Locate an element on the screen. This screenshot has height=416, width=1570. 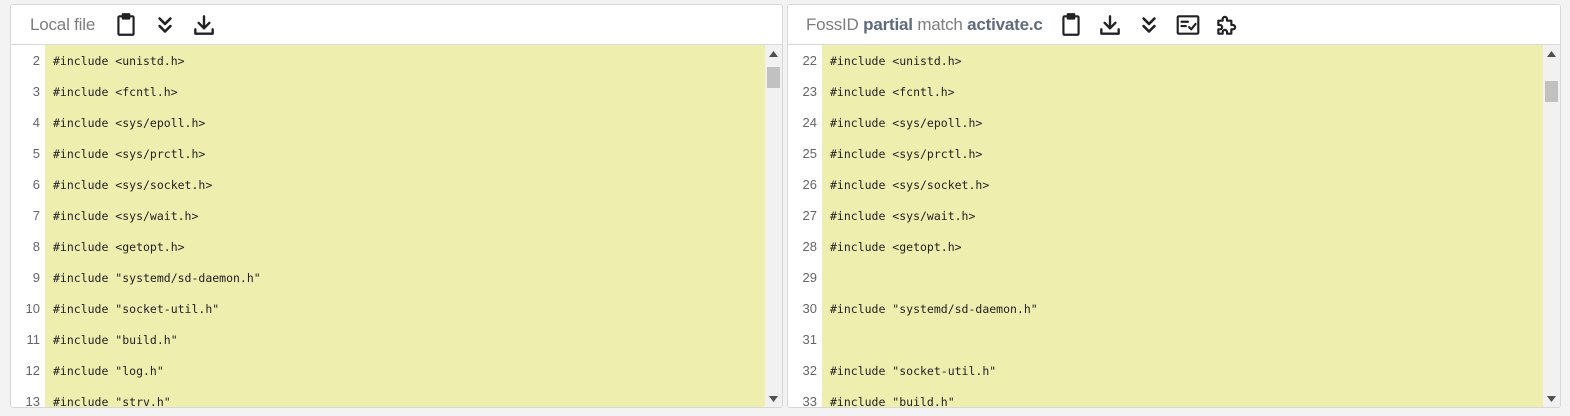
code-line: 26 #include <sys/socket.h> is located at coordinates (1165, 184).